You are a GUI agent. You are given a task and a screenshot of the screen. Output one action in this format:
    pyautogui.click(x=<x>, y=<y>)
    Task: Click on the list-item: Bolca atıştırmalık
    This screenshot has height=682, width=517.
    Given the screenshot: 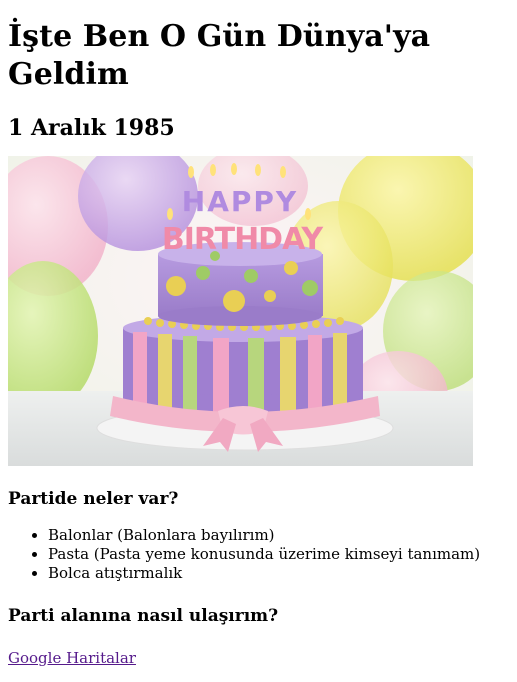 What is the action you would take?
    pyautogui.click(x=278, y=573)
    